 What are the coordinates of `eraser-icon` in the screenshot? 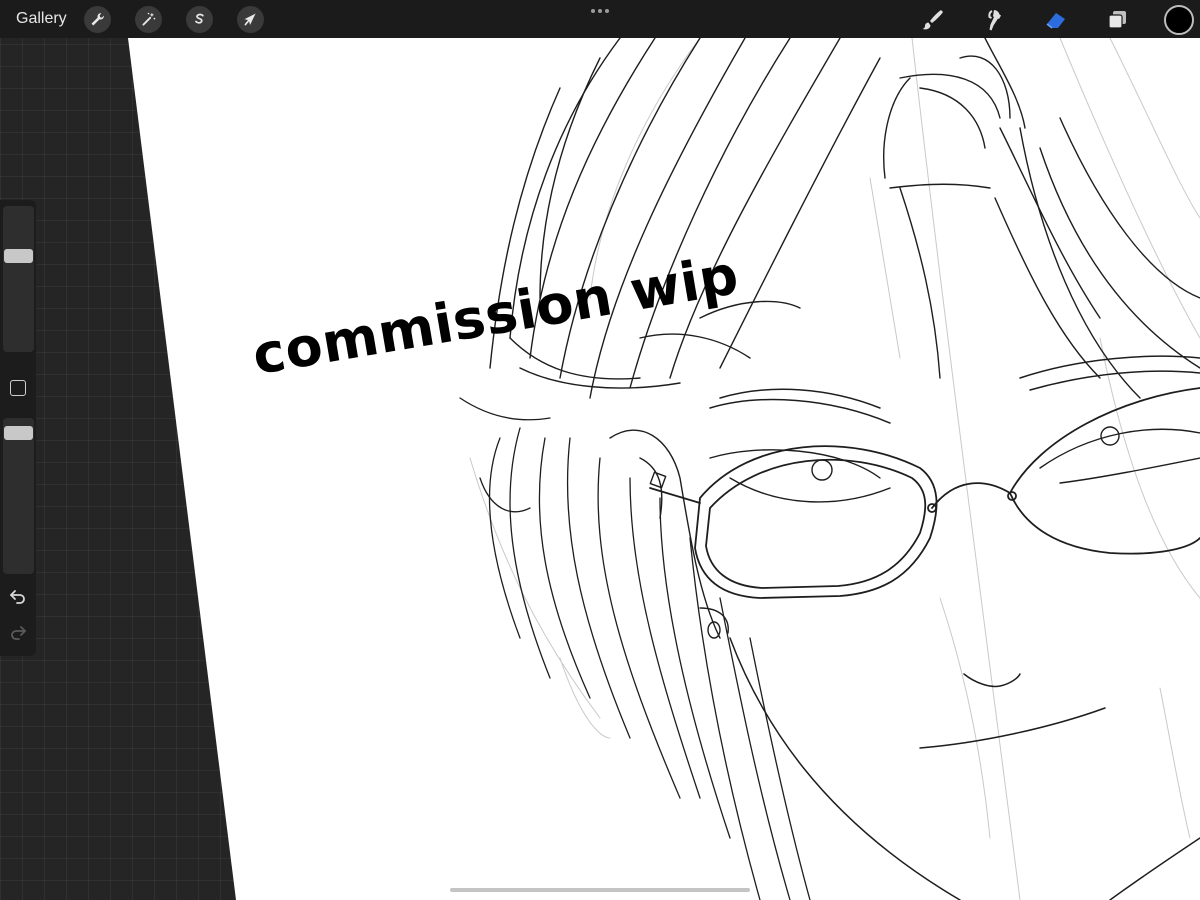 It's located at (1055, 21).